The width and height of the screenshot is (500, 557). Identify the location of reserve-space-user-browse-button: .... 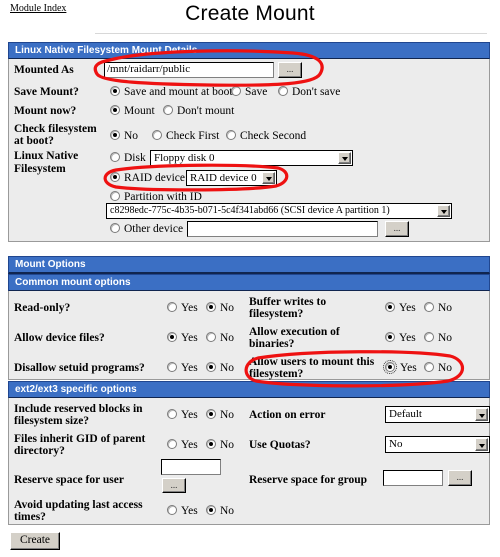
(174, 485).